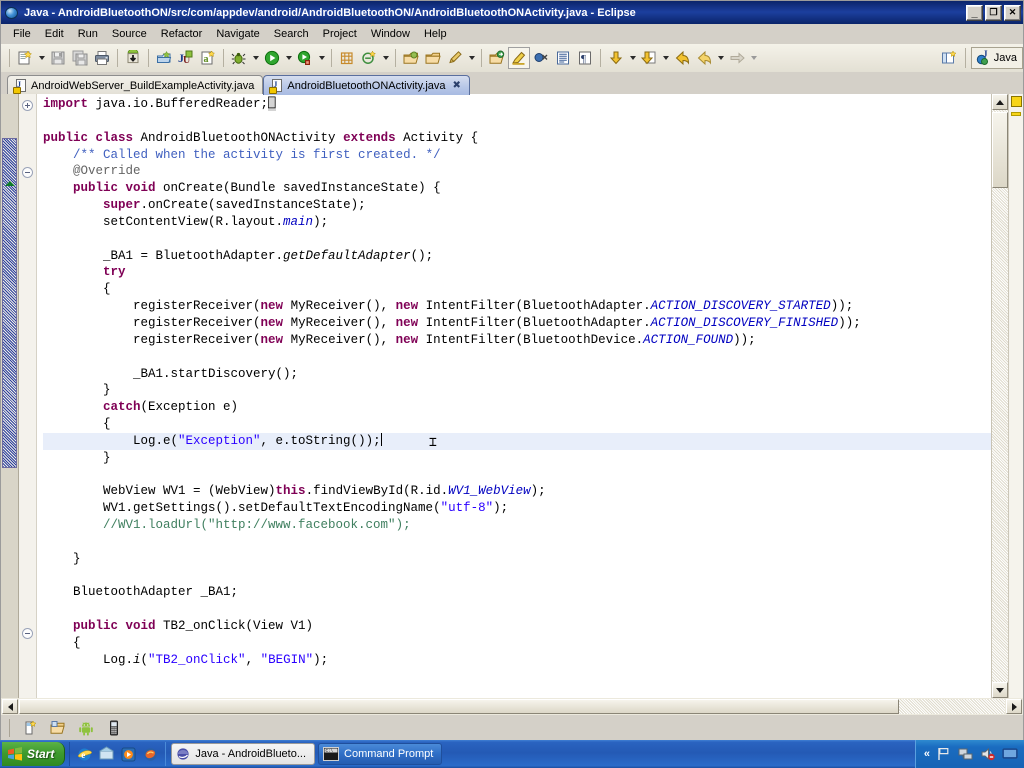  Describe the element at coordinates (28, 396) in the screenshot. I see `editor-gutter` at that location.